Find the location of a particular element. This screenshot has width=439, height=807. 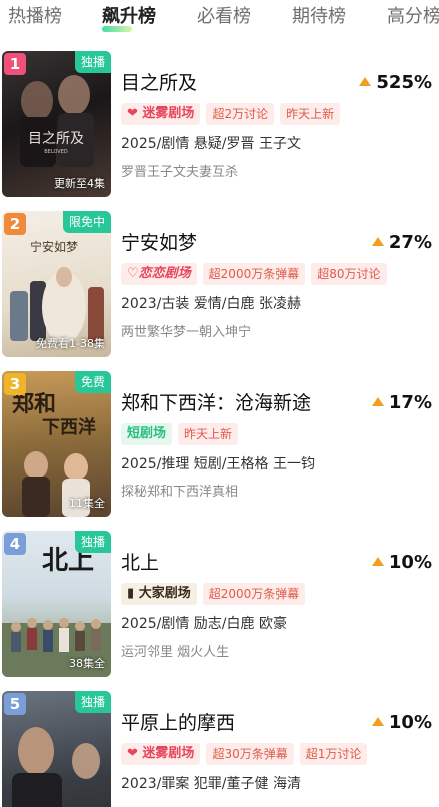

tag-row: ❤ 迷雾剧场 超30万条弹幕 超1万讨论 is located at coordinates (247, 754).